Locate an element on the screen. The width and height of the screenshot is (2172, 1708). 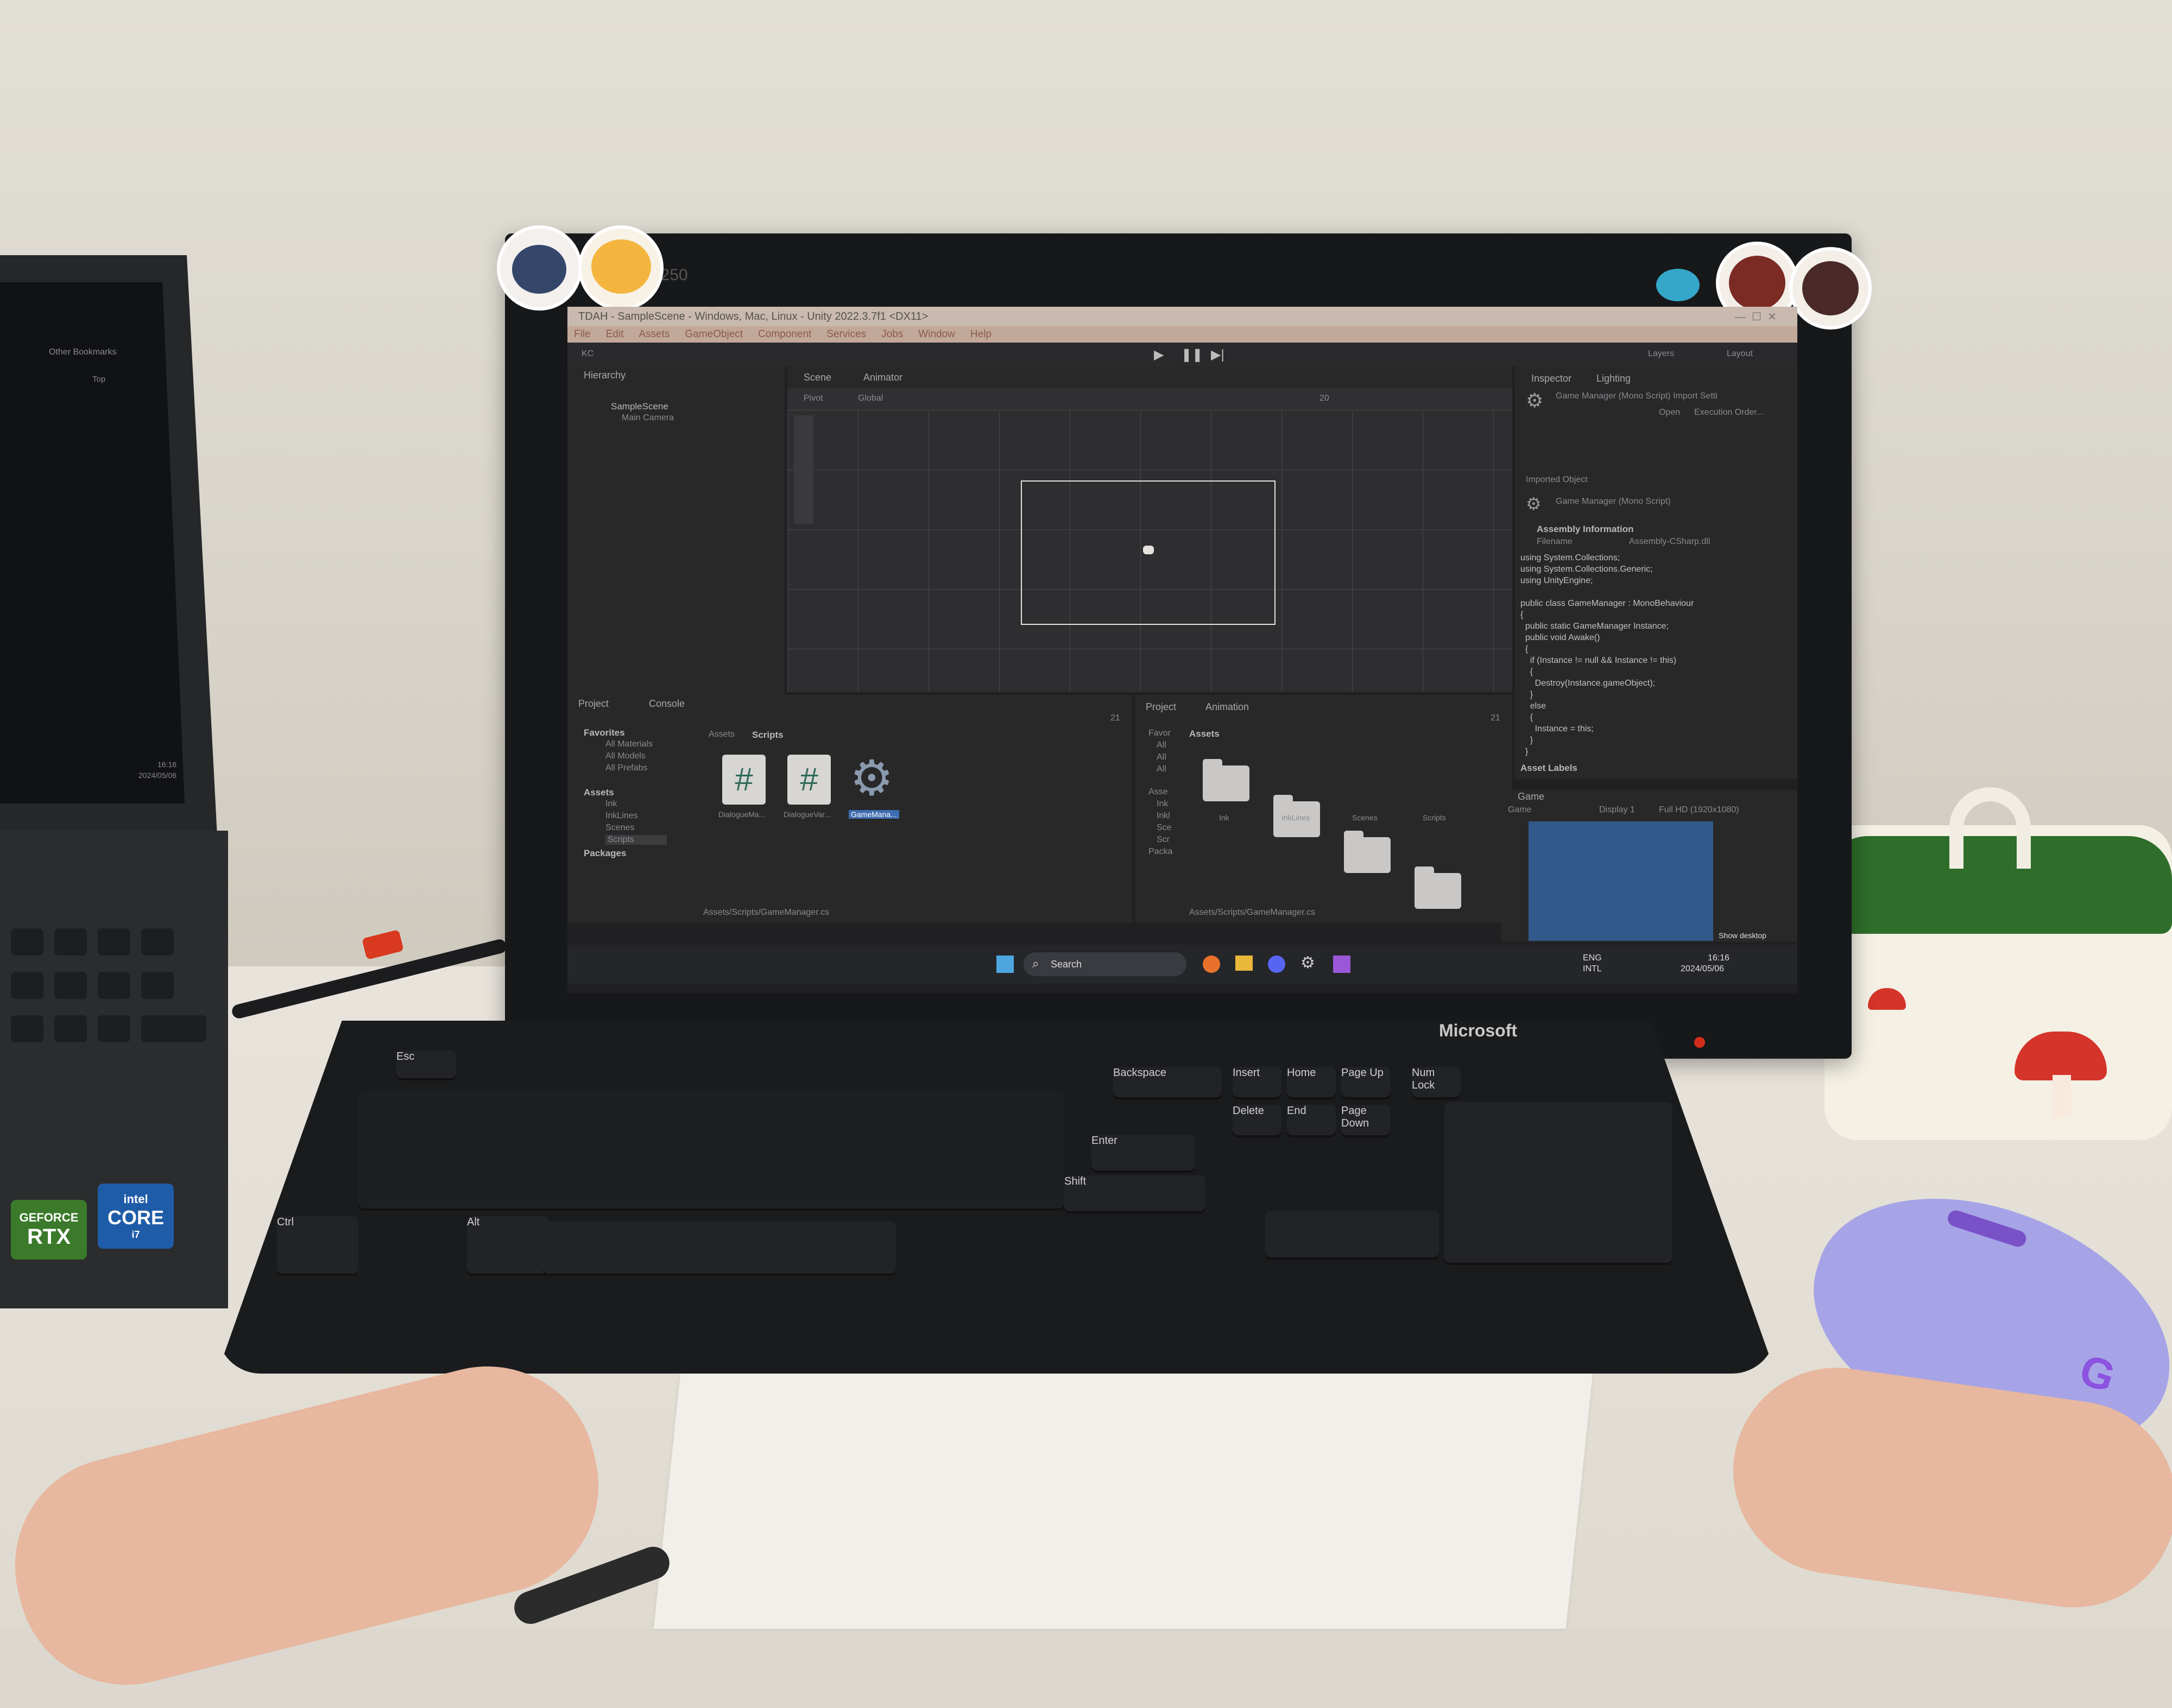
tree-item: Scr is located at coordinates (1163, 840).